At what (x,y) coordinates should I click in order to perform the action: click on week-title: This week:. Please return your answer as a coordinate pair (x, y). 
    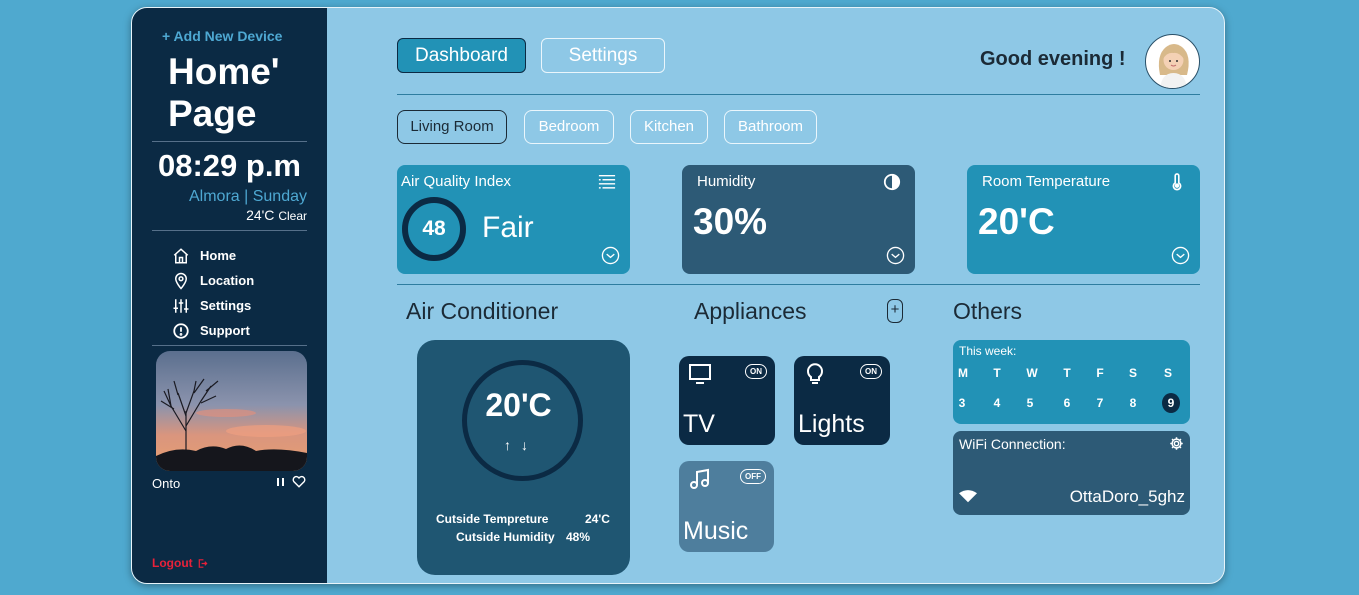
    Looking at the image, I should click on (988, 351).